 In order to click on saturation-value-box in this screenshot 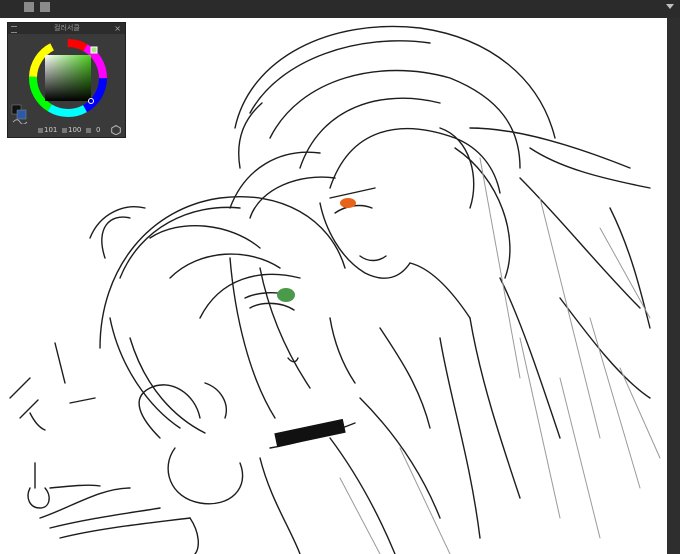, I will do `click(68, 78)`.